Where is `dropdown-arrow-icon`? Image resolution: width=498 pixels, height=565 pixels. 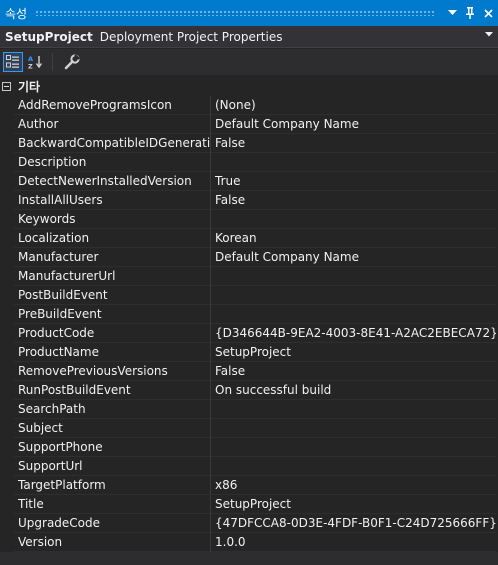 dropdown-arrow-icon is located at coordinates (489, 35).